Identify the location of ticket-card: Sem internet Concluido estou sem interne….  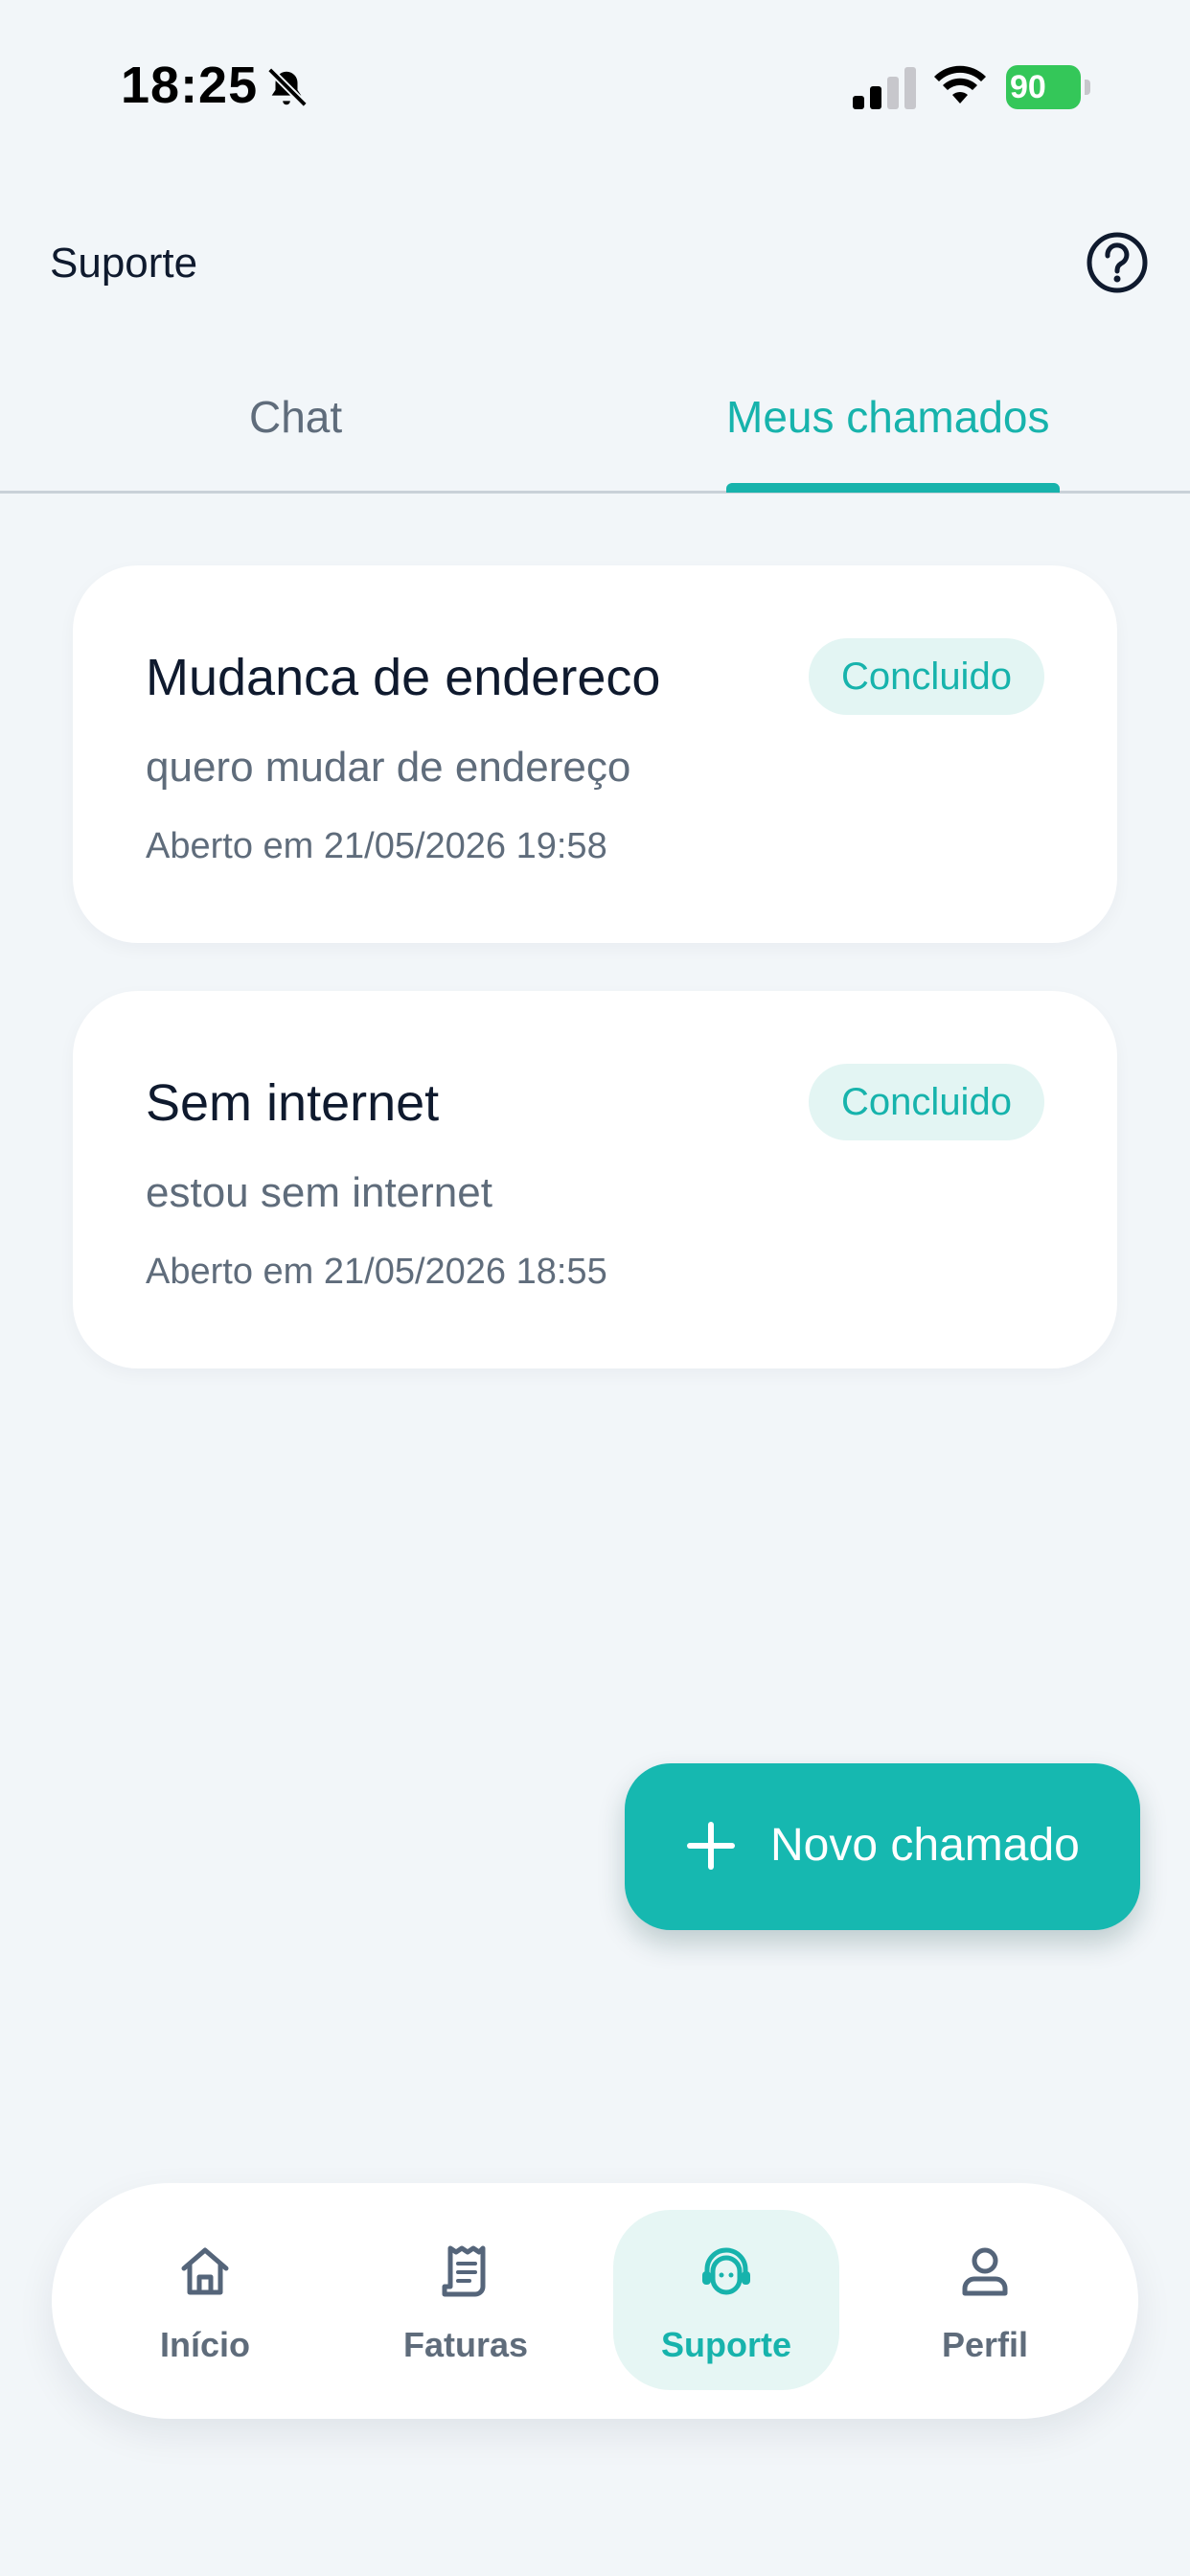
(595, 1179).